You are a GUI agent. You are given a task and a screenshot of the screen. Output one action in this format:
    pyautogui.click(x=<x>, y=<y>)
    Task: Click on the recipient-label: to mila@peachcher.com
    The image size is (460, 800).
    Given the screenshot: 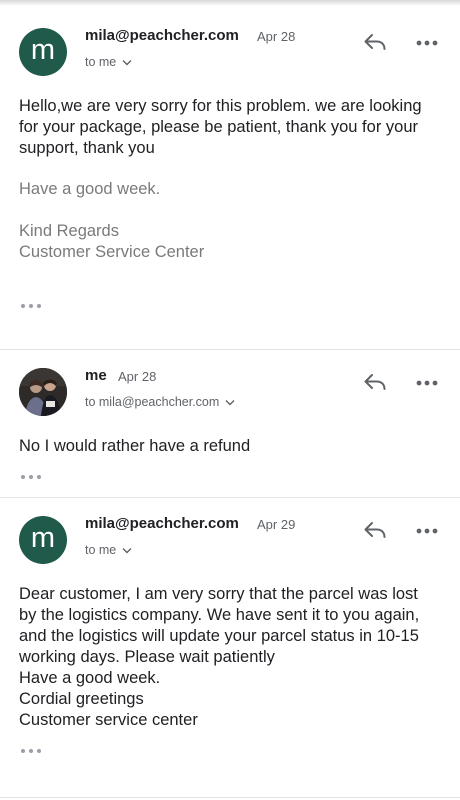 What is the action you would take?
    pyautogui.click(x=152, y=402)
    